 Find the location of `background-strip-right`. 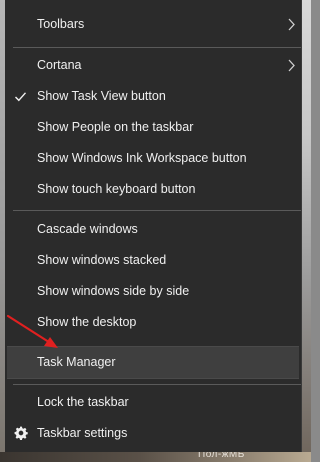

background-strip-right is located at coordinates (306, 231).